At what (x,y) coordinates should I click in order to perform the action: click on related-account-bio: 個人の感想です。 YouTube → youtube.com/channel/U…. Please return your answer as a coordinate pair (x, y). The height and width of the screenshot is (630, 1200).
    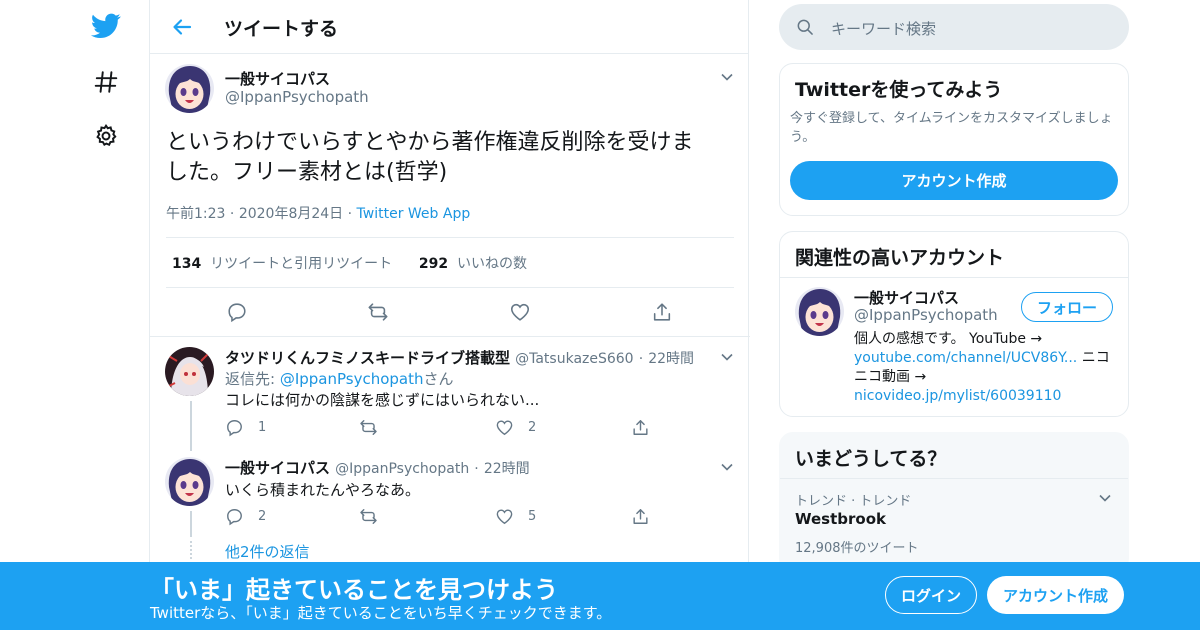
    Looking at the image, I should click on (986, 368).